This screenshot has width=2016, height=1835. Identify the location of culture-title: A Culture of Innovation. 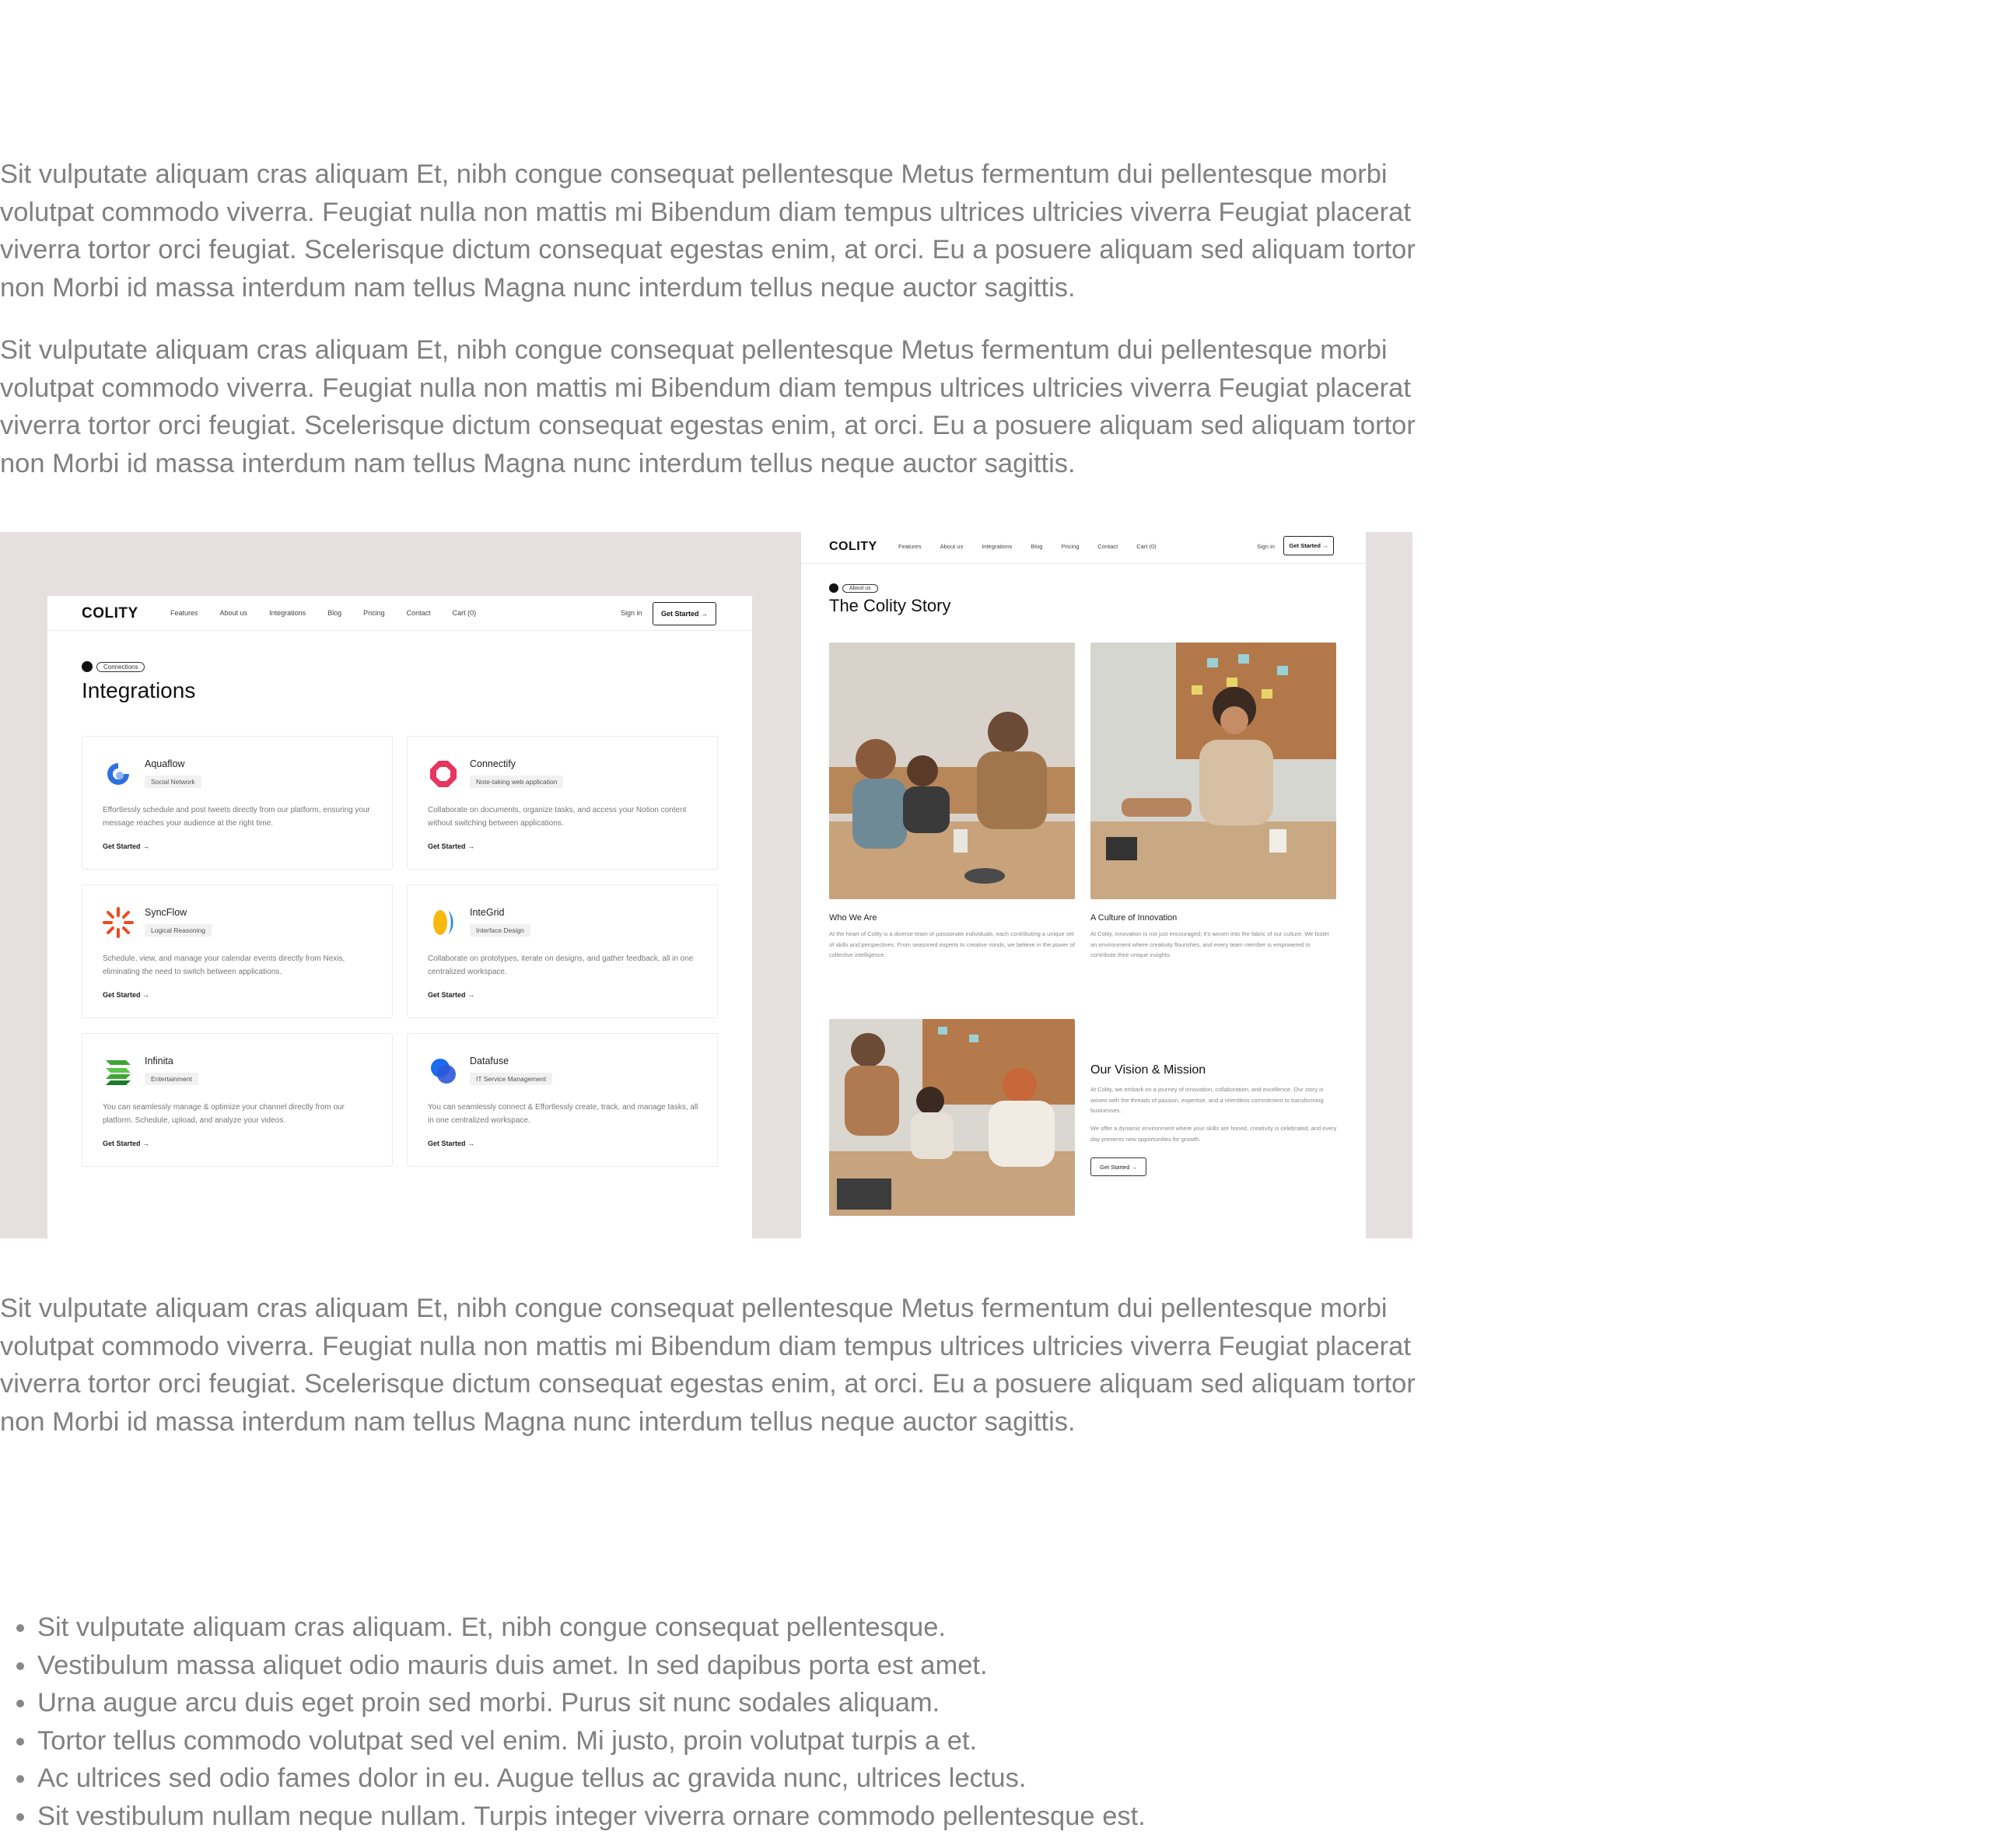
(1133, 918).